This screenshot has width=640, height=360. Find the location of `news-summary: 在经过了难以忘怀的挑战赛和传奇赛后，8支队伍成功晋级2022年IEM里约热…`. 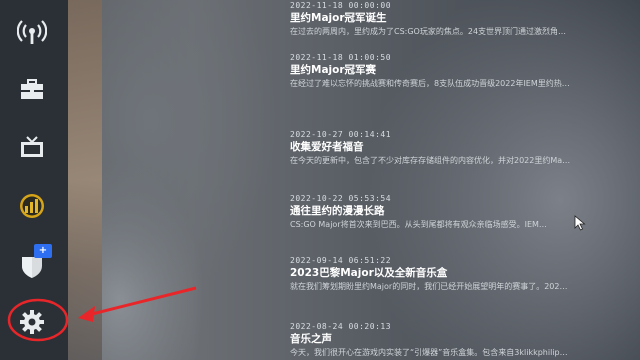

news-summary: 在经过了难以忘怀的挑战赛和传奇赛后，8支队伍成功晋级2022年IEM里约热… is located at coordinates (430, 83).